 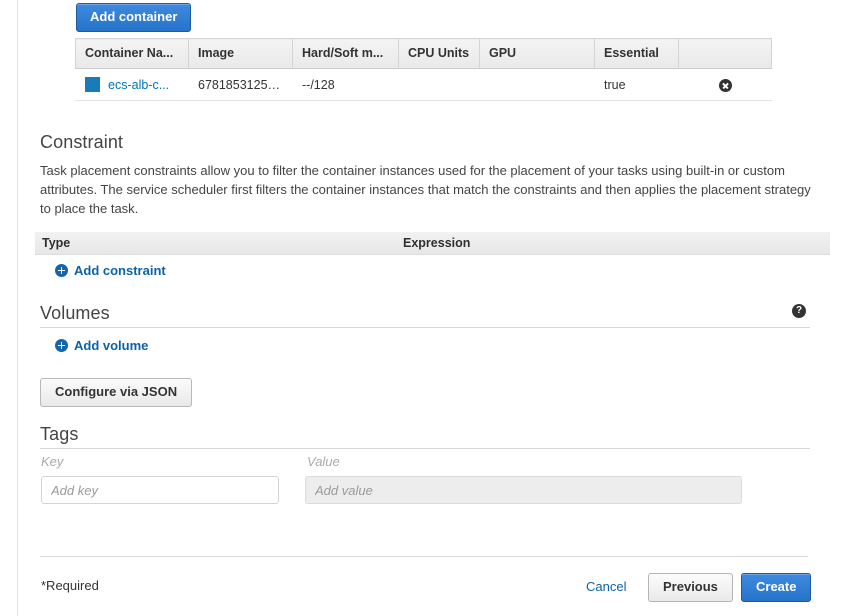 I want to click on configure-via-json-button: Configure via JSON, so click(x=116, y=392).